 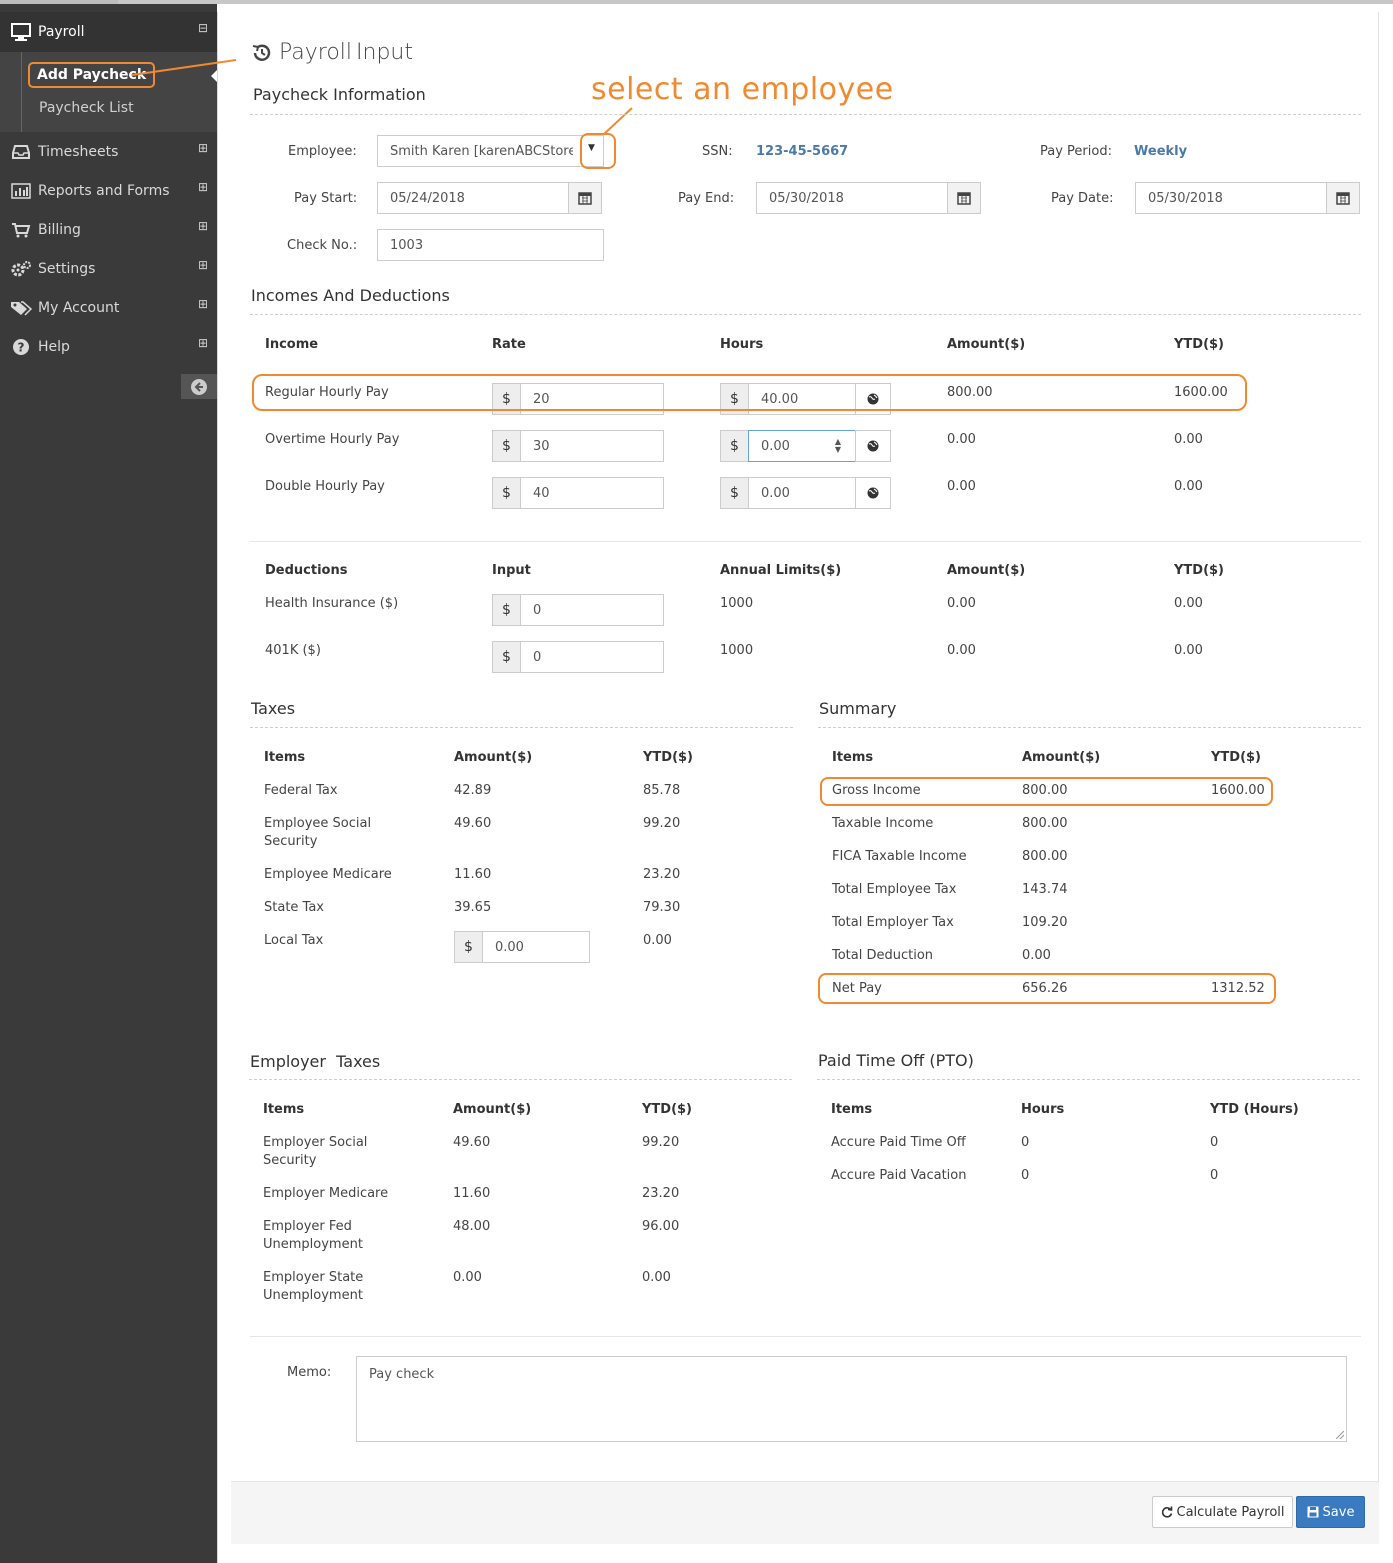 I want to click on tax-amount: 39.65, so click(x=473, y=907).